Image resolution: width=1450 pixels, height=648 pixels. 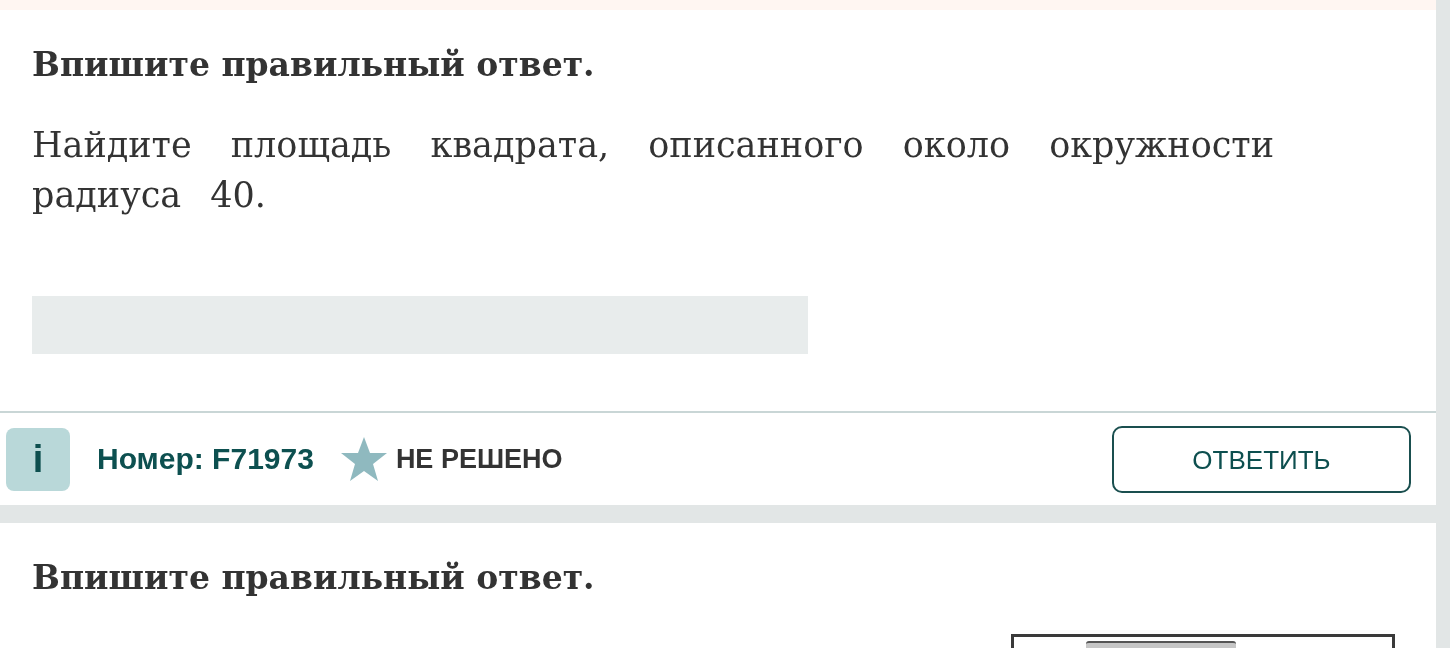 What do you see at coordinates (363, 459) in the screenshot?
I see `star-icon` at bounding box center [363, 459].